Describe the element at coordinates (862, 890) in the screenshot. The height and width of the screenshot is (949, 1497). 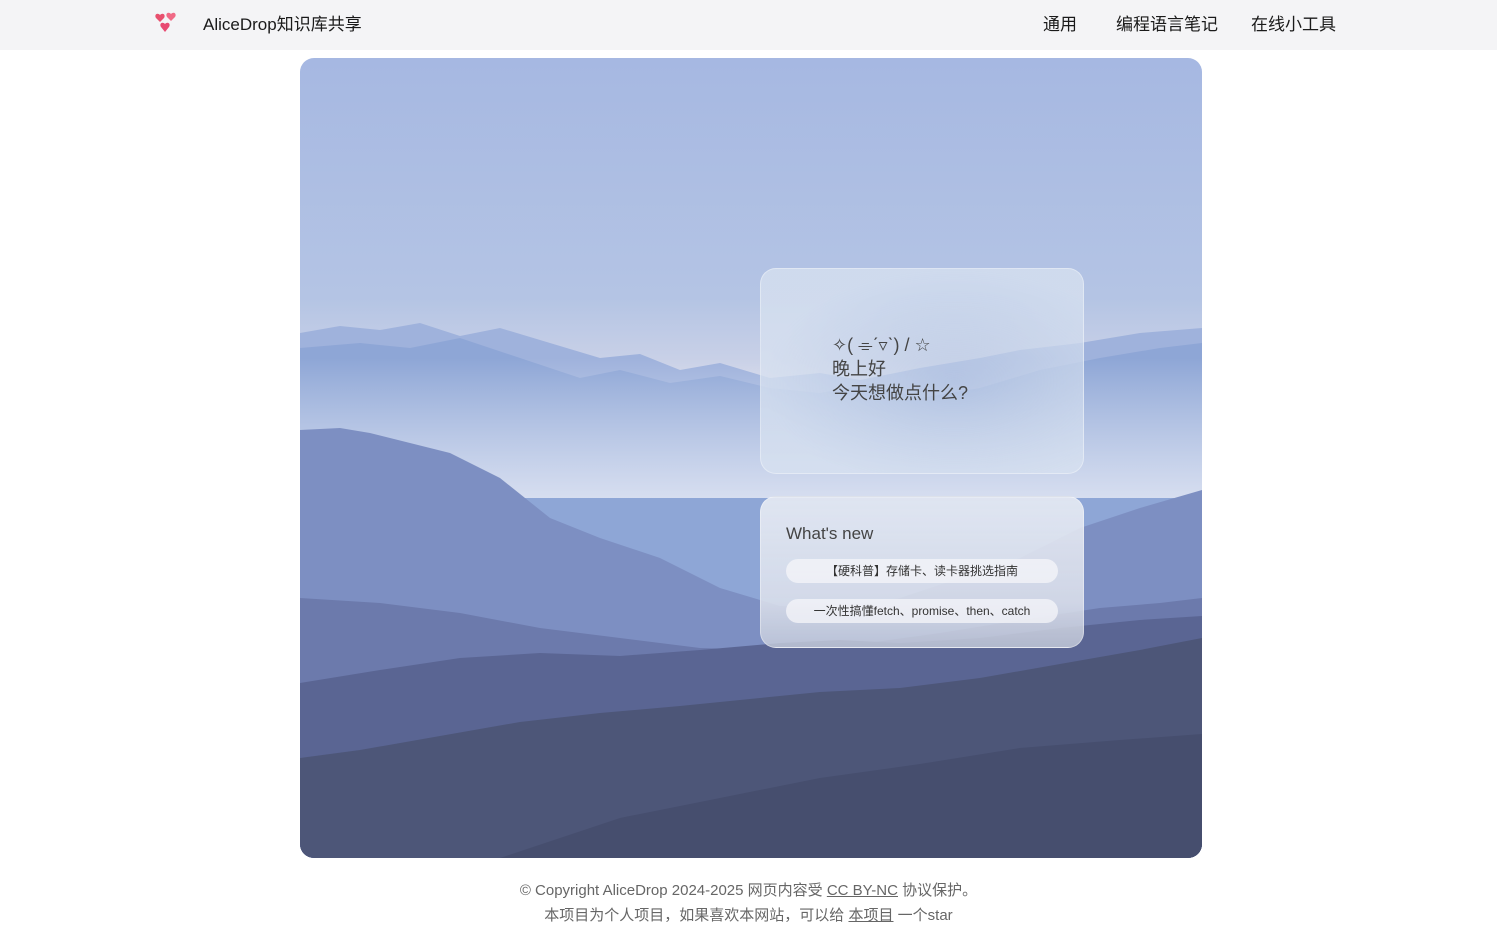
I see `license-link: CC BY-NC` at that location.